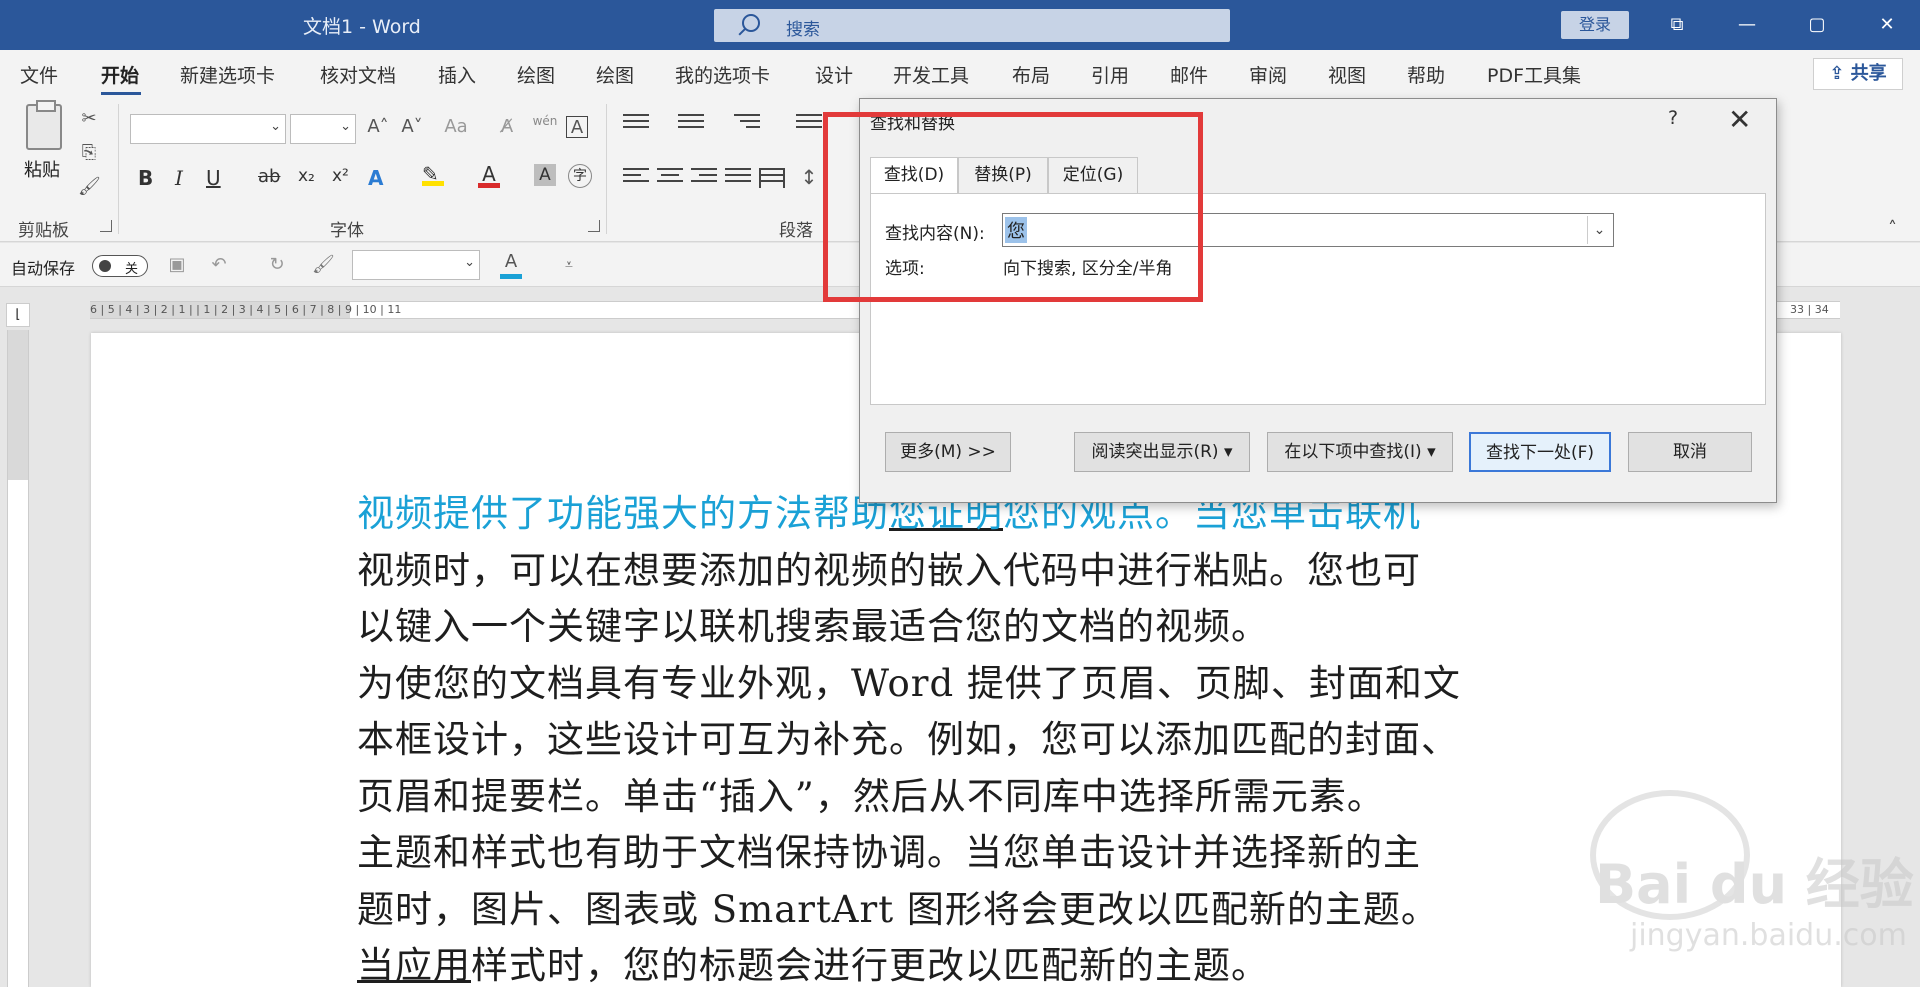  I want to click on highlight-icon: ✎, so click(433, 174).